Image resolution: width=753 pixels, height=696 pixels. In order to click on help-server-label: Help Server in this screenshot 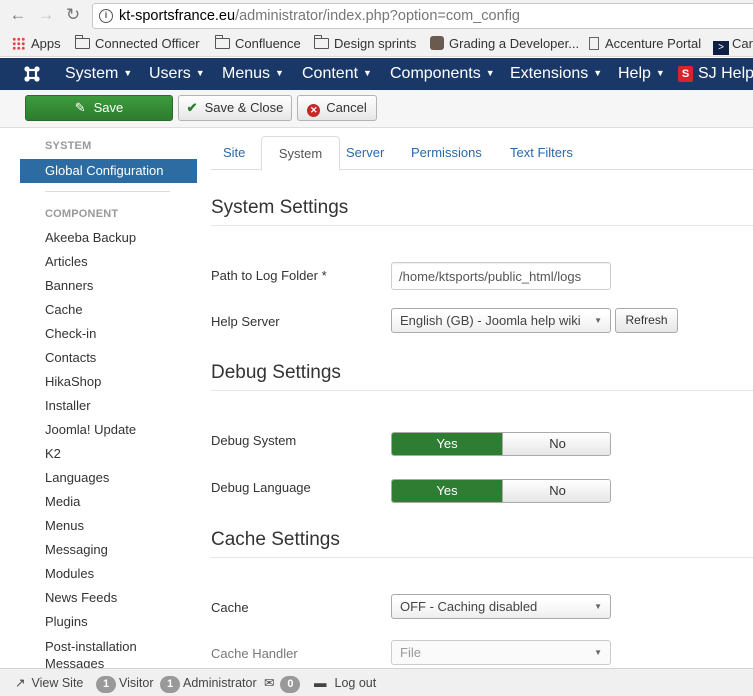, I will do `click(245, 321)`.